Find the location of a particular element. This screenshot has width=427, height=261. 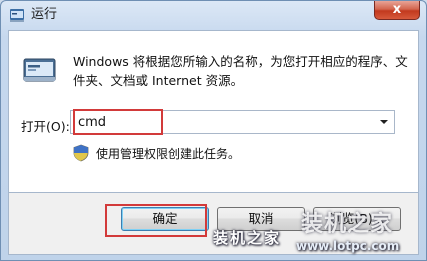

window-title: 运行 is located at coordinates (44, 14).